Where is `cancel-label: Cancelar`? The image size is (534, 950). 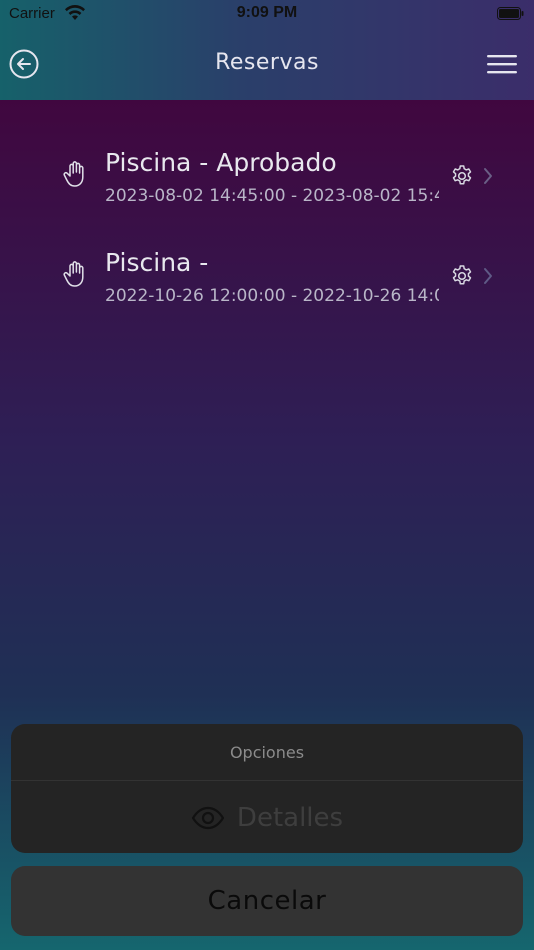 cancel-label: Cancelar is located at coordinates (267, 901).